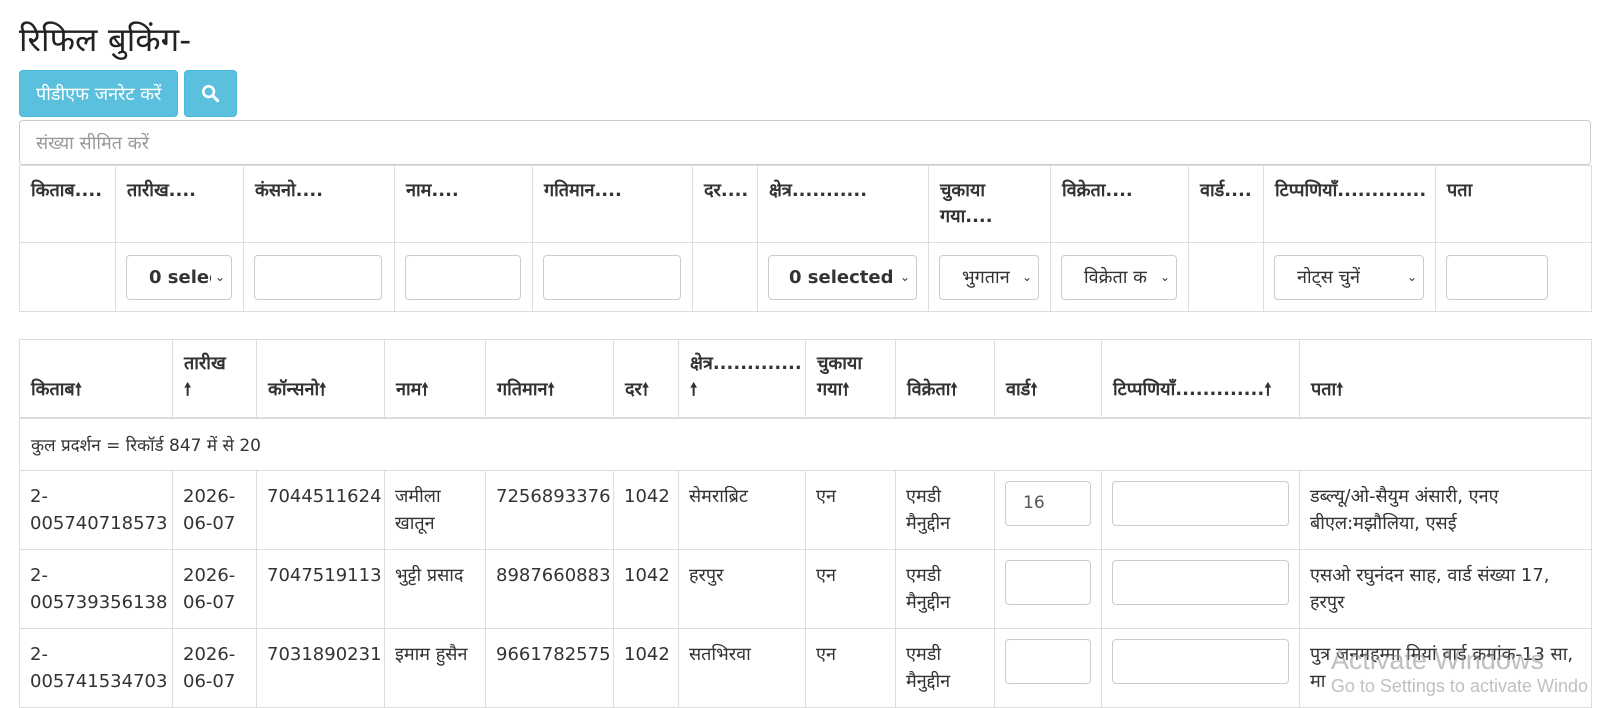 This screenshot has height=708, width=1600. What do you see at coordinates (320, 588) in the screenshot?
I see `cell-consno: 7047519113` at bounding box center [320, 588].